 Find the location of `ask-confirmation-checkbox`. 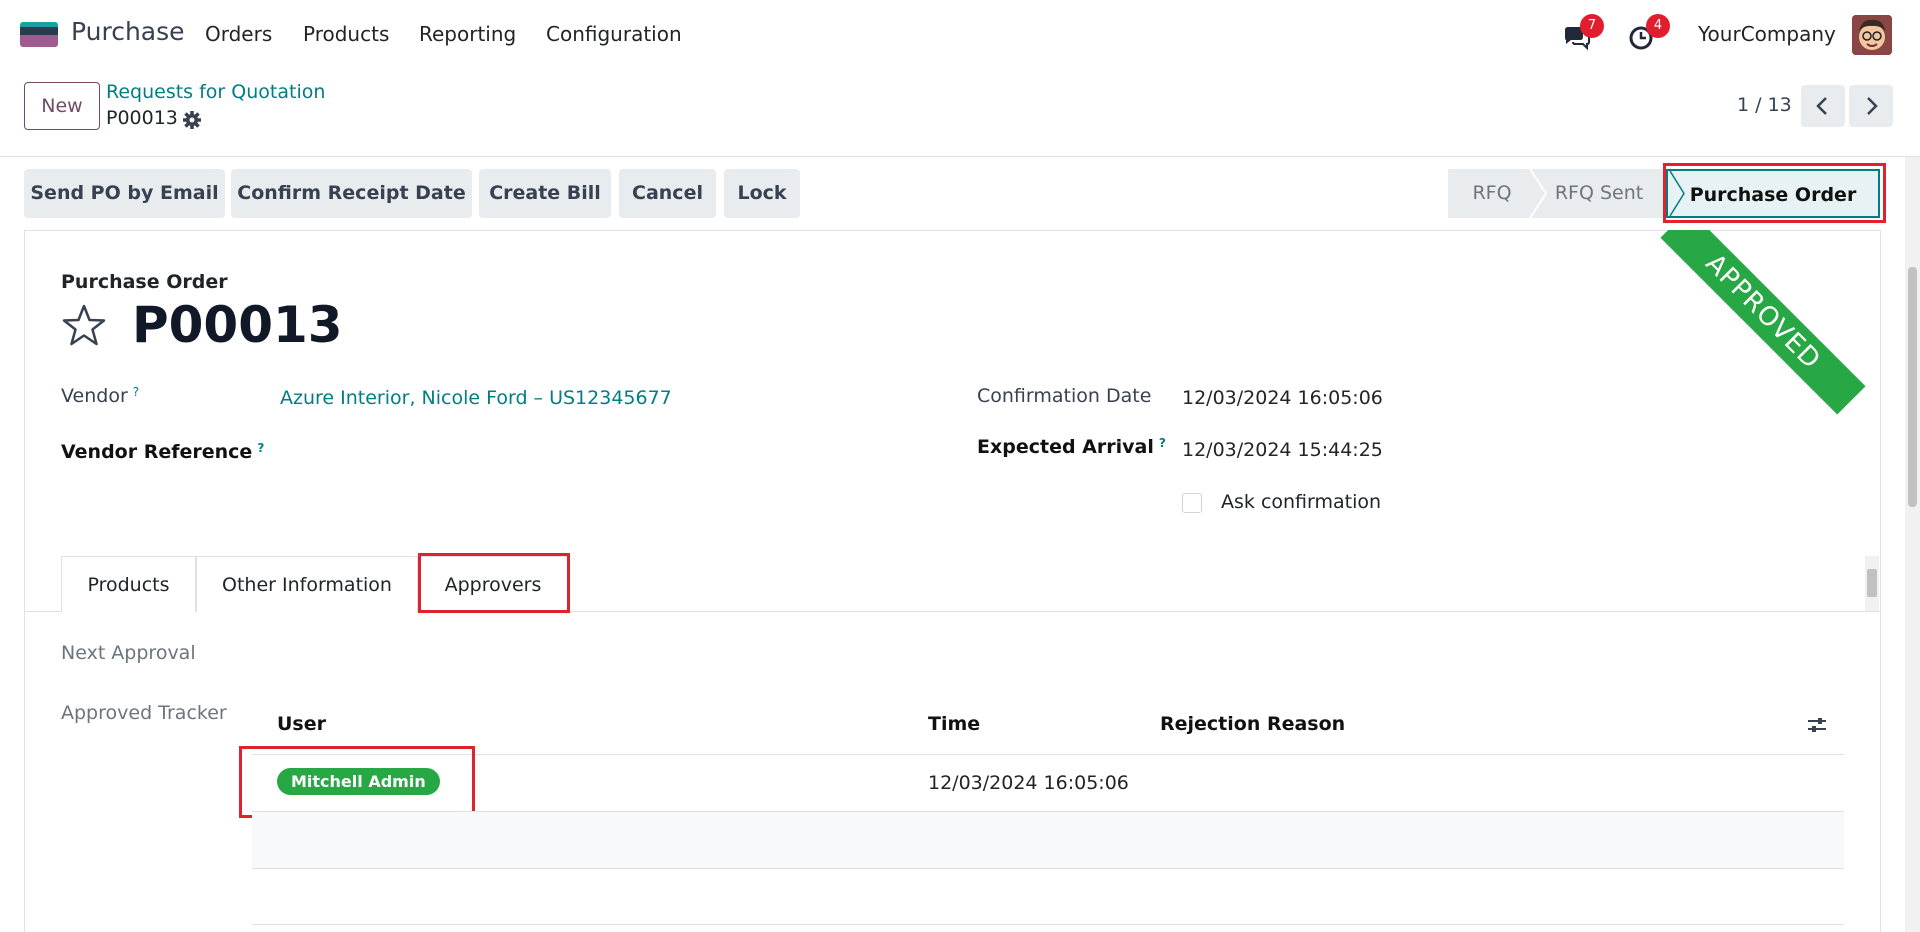

ask-confirmation-checkbox is located at coordinates (1192, 503).